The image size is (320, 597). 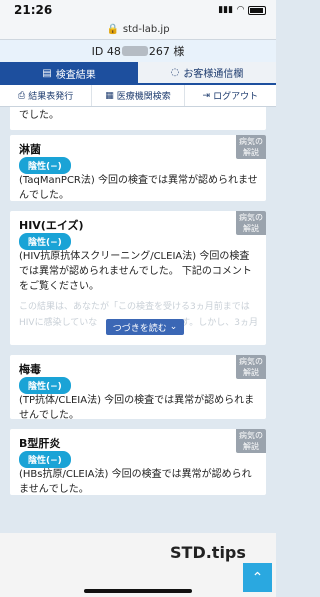 What do you see at coordinates (236, 97) in the screenshot?
I see `logout-label: ログアウト` at bounding box center [236, 97].